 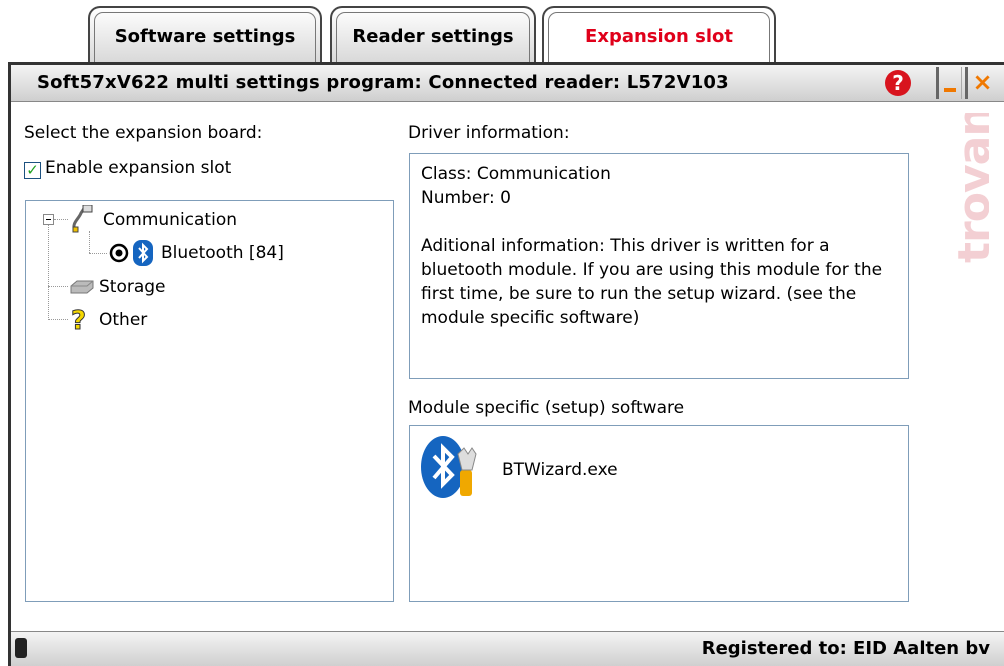 I want to click on hard-drive-icon, so click(x=82, y=287).